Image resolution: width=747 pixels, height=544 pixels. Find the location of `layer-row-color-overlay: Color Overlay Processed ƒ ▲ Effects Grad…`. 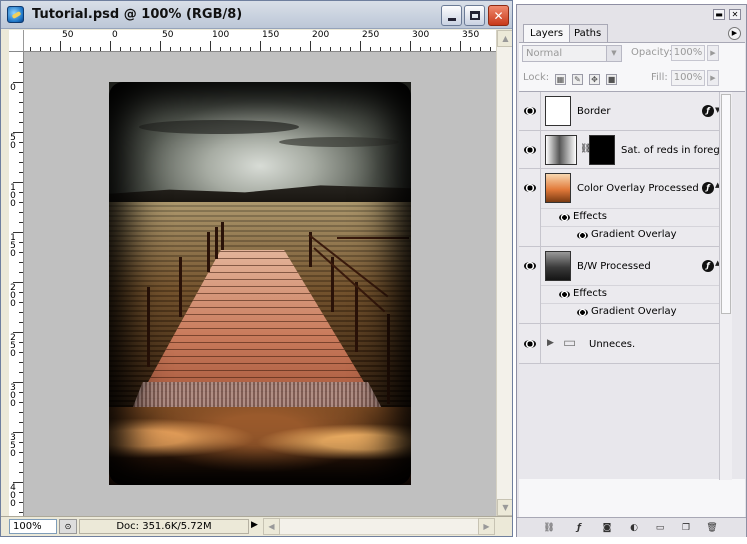

layer-row-color-overlay: Color Overlay Processed ƒ ▲ Effects Grad… is located at coordinates (619, 208).